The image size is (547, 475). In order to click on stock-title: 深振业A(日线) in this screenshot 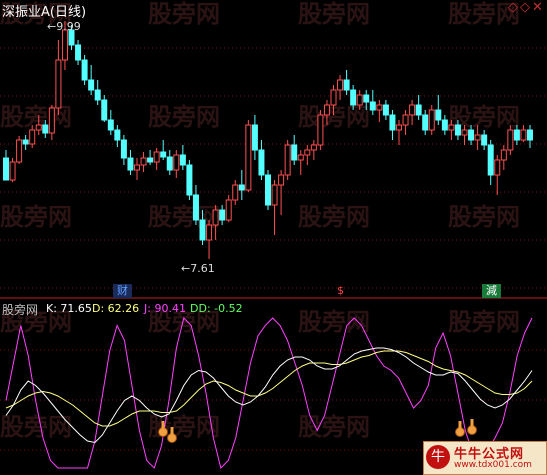, I will do `click(44, 12)`.